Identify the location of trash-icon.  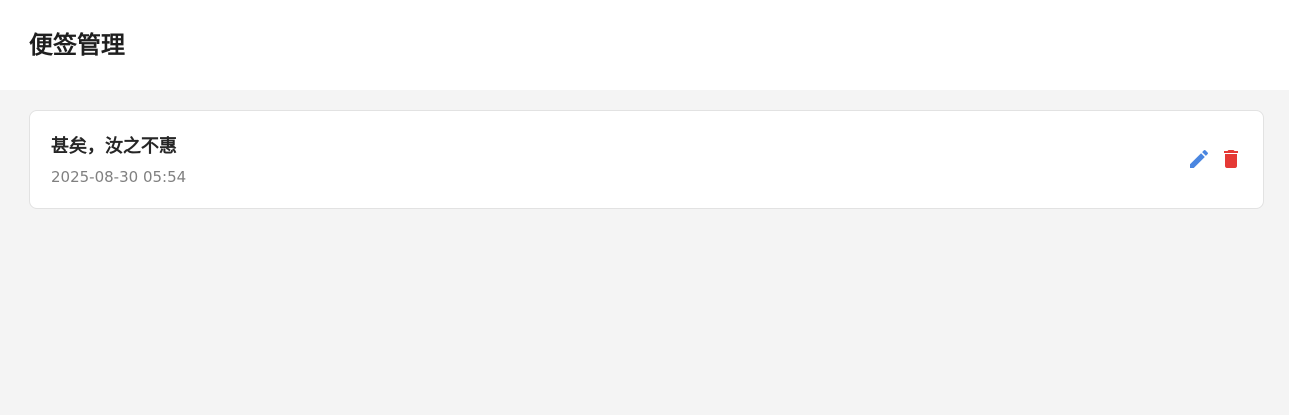
(1231, 159).